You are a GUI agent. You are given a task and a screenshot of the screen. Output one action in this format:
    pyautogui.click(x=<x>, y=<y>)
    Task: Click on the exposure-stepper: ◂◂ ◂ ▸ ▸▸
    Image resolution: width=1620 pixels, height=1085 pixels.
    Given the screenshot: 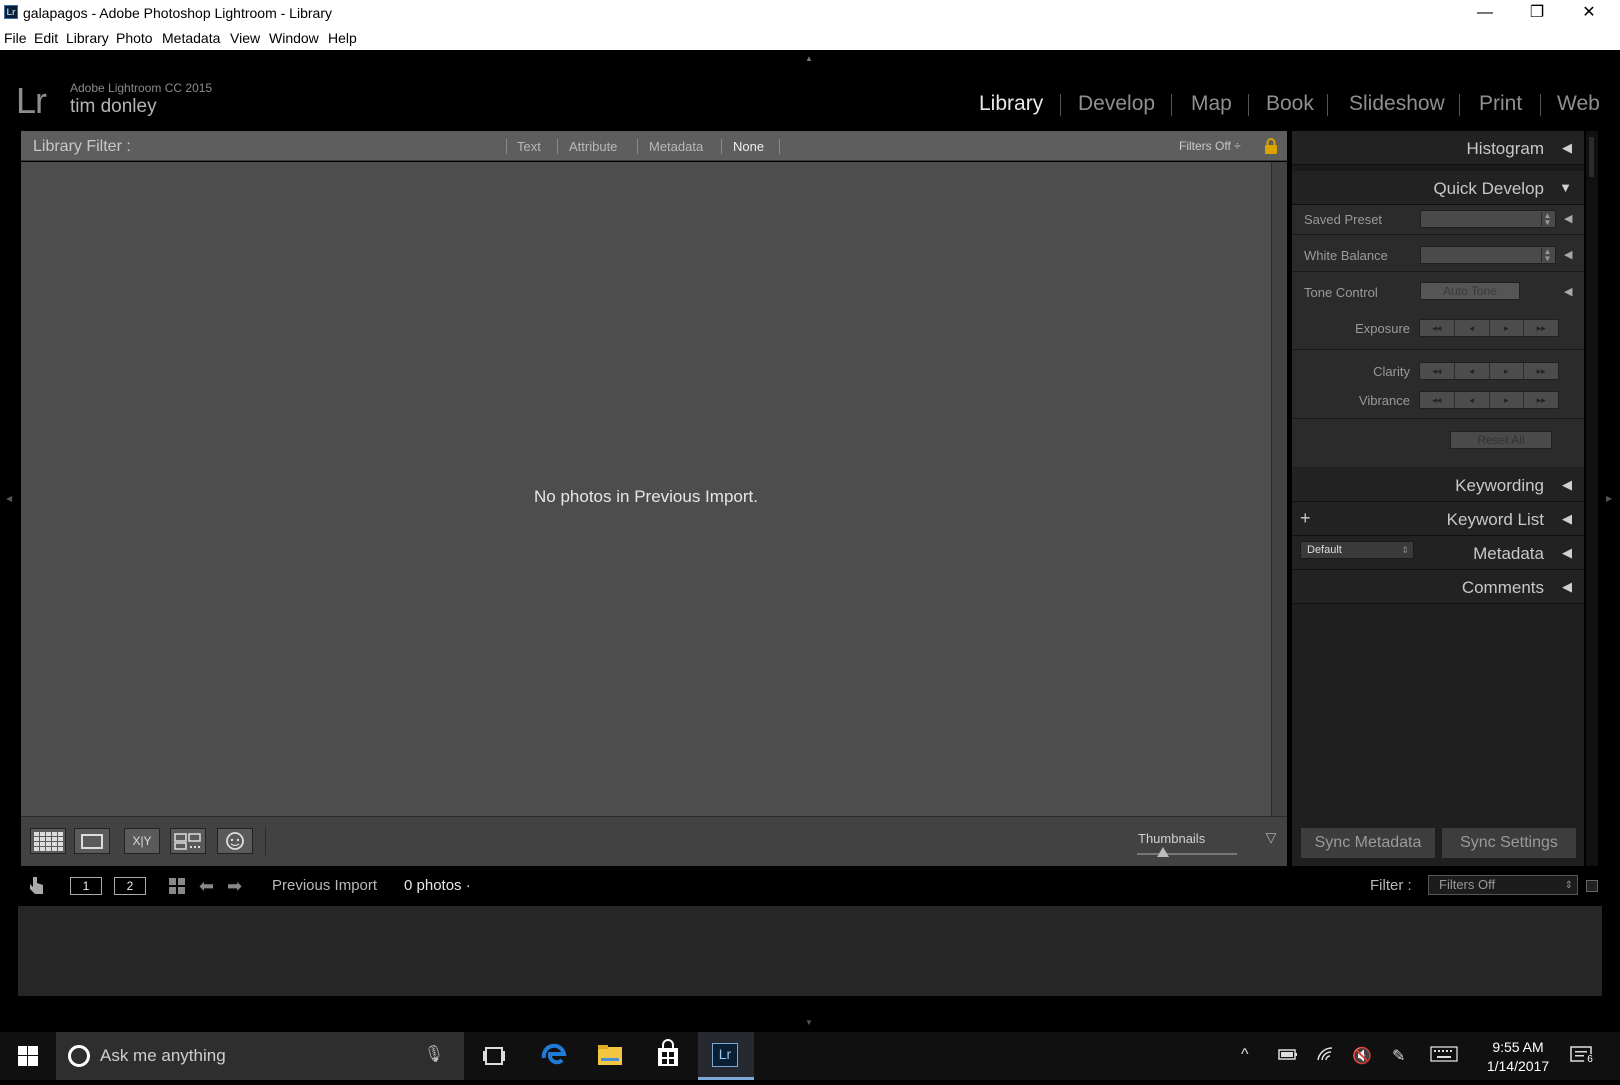 What is the action you would take?
    pyautogui.click(x=1489, y=328)
    